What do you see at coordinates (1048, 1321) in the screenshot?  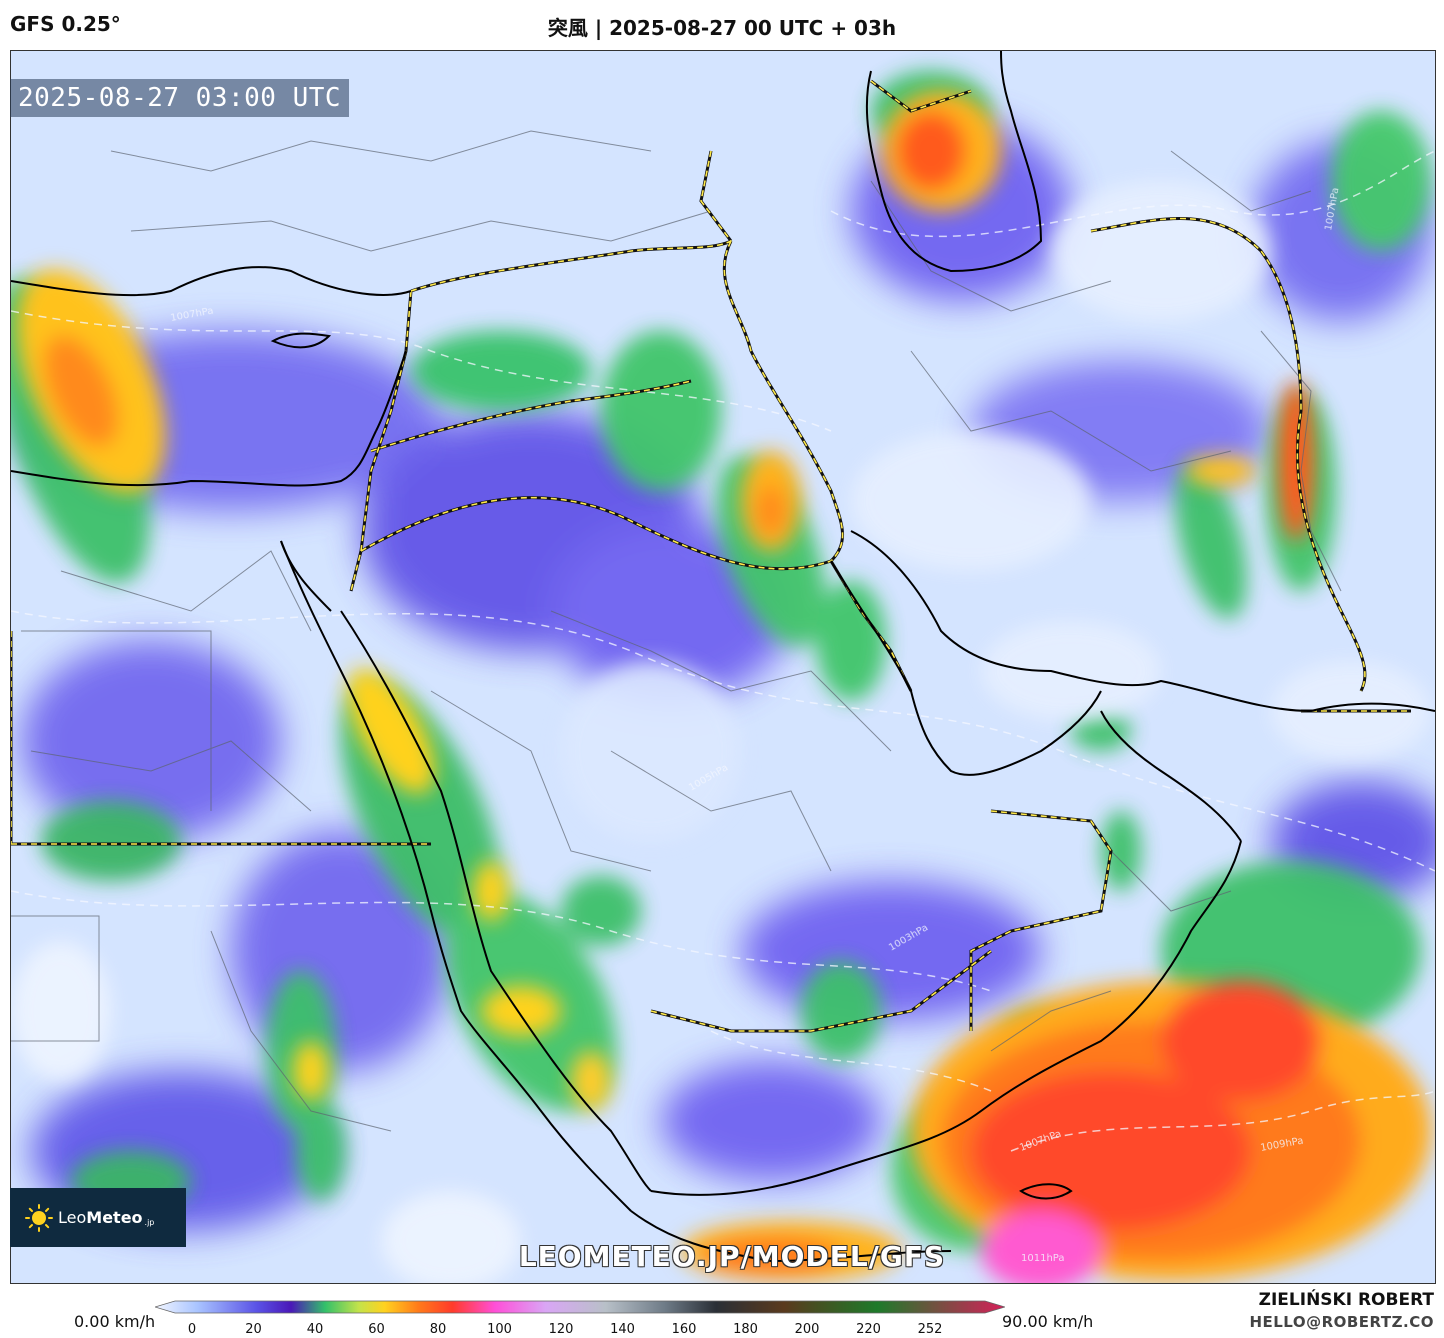 I see `legend-max-label: 90.00 km/h` at bounding box center [1048, 1321].